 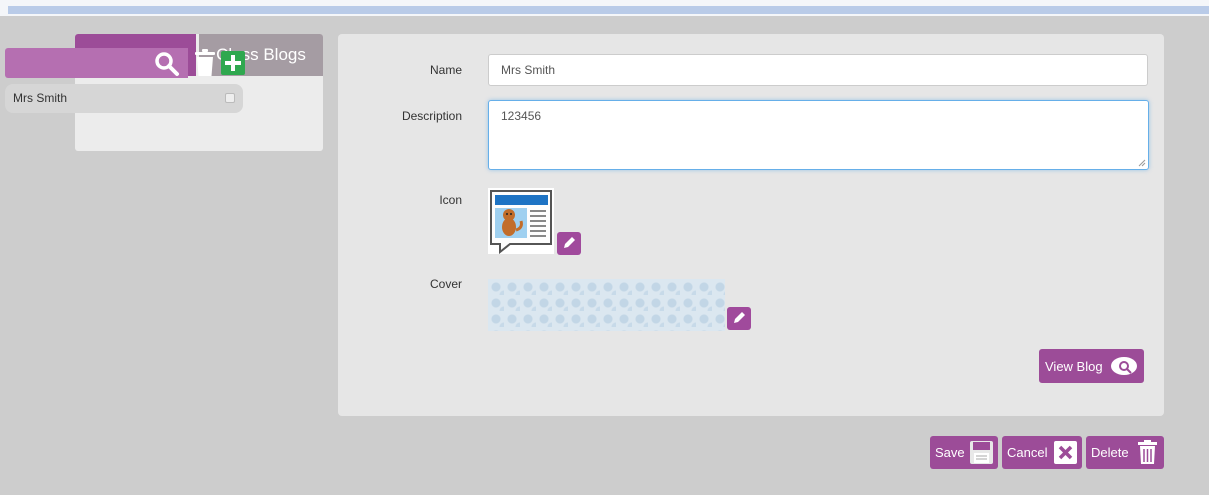 What do you see at coordinates (40, 98) in the screenshot?
I see `list-item-label: Mrs Smith` at bounding box center [40, 98].